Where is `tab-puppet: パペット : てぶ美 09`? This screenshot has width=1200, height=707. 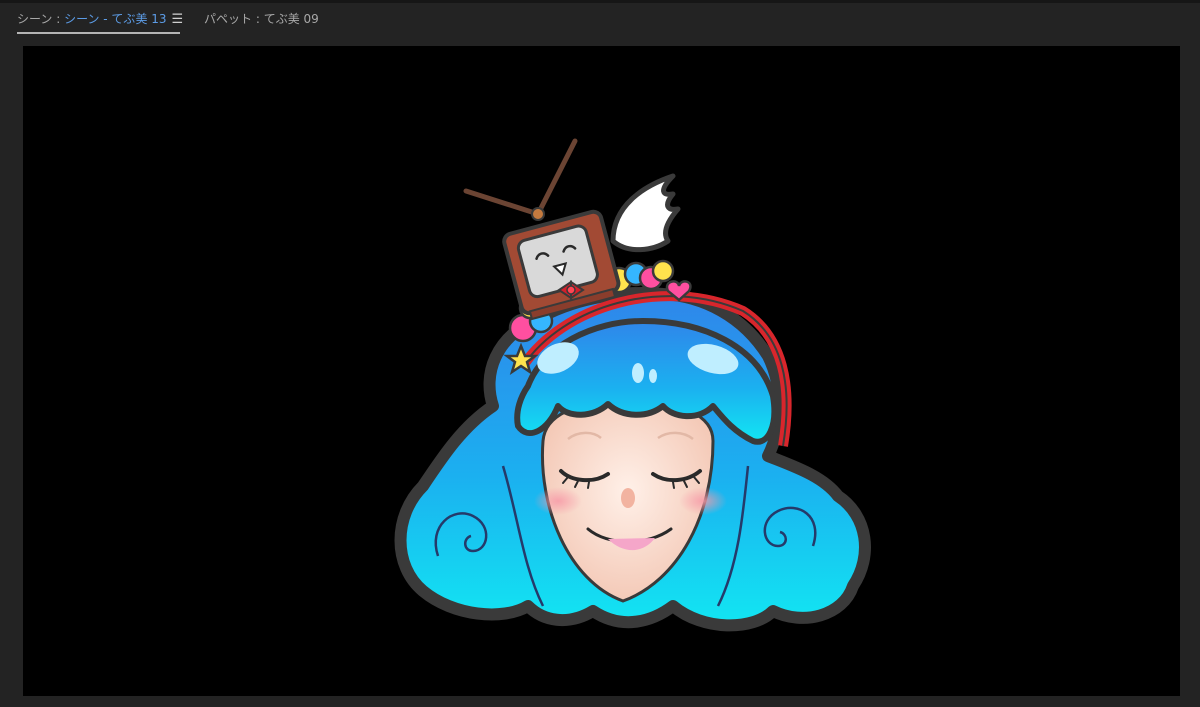
tab-puppet: パペット : てぶ美 09 is located at coordinates (261, 21).